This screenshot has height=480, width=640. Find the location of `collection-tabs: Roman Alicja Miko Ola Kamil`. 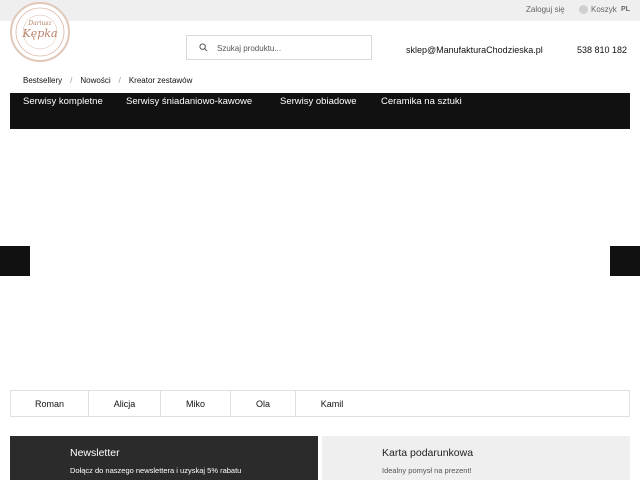

collection-tabs: Roman Alicja Miko Ola Kamil is located at coordinates (320, 403).